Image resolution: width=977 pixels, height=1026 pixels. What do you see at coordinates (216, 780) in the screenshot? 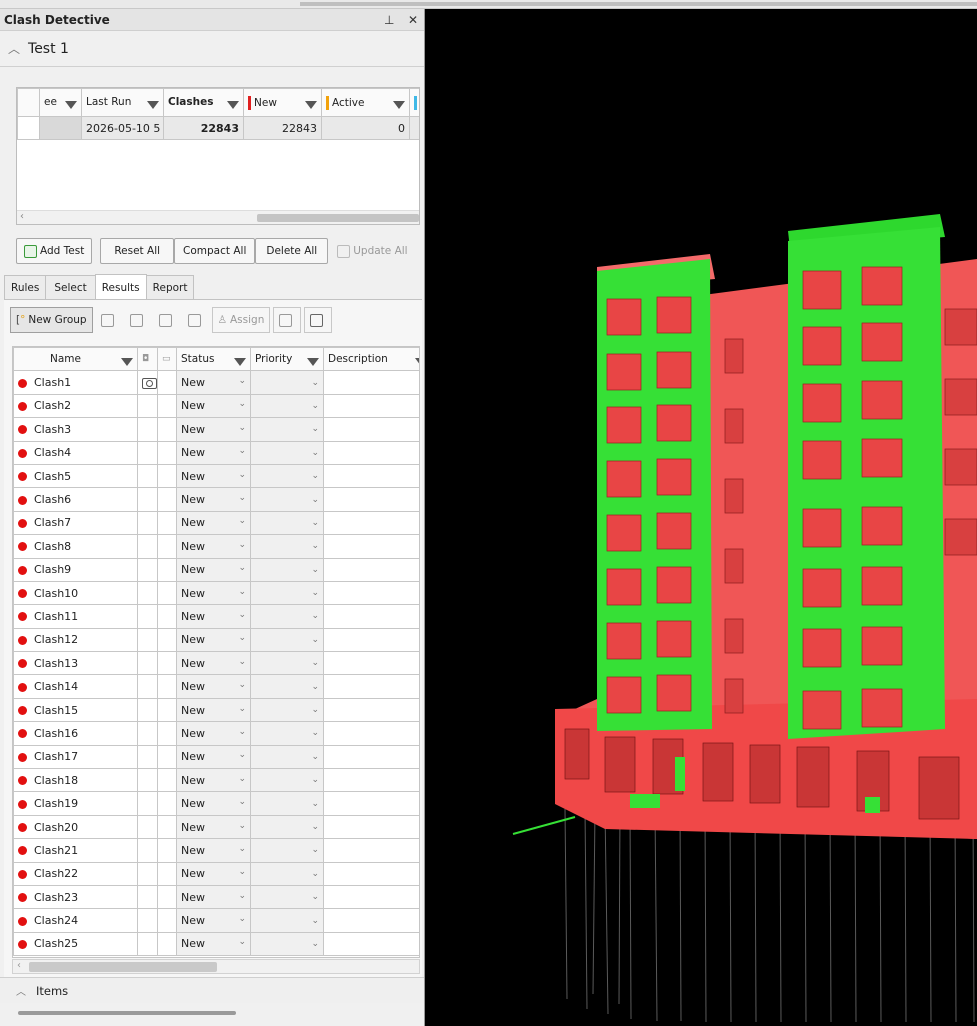
I see `clash-row: Clash18 New ⌄ ⌄` at bounding box center [216, 780].